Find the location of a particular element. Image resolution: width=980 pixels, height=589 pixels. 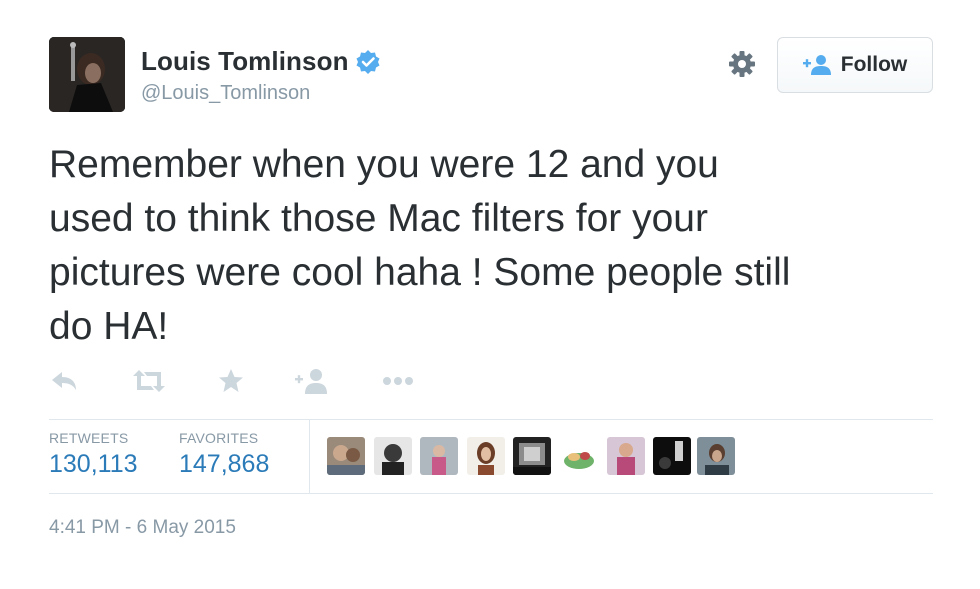

favorites-stat: FAVORITES 147,868 is located at coordinates (224, 454).